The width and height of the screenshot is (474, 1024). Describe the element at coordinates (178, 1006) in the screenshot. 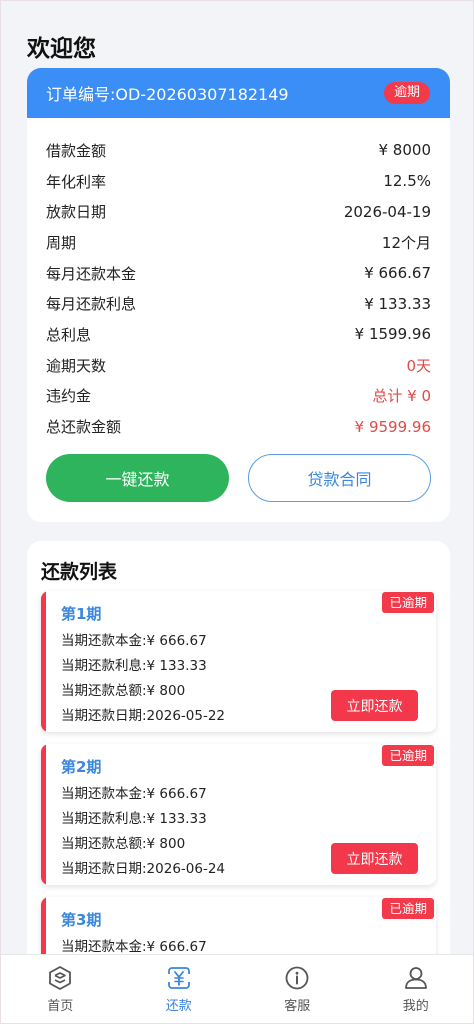

I see `tab-repay-label: 还款` at that location.